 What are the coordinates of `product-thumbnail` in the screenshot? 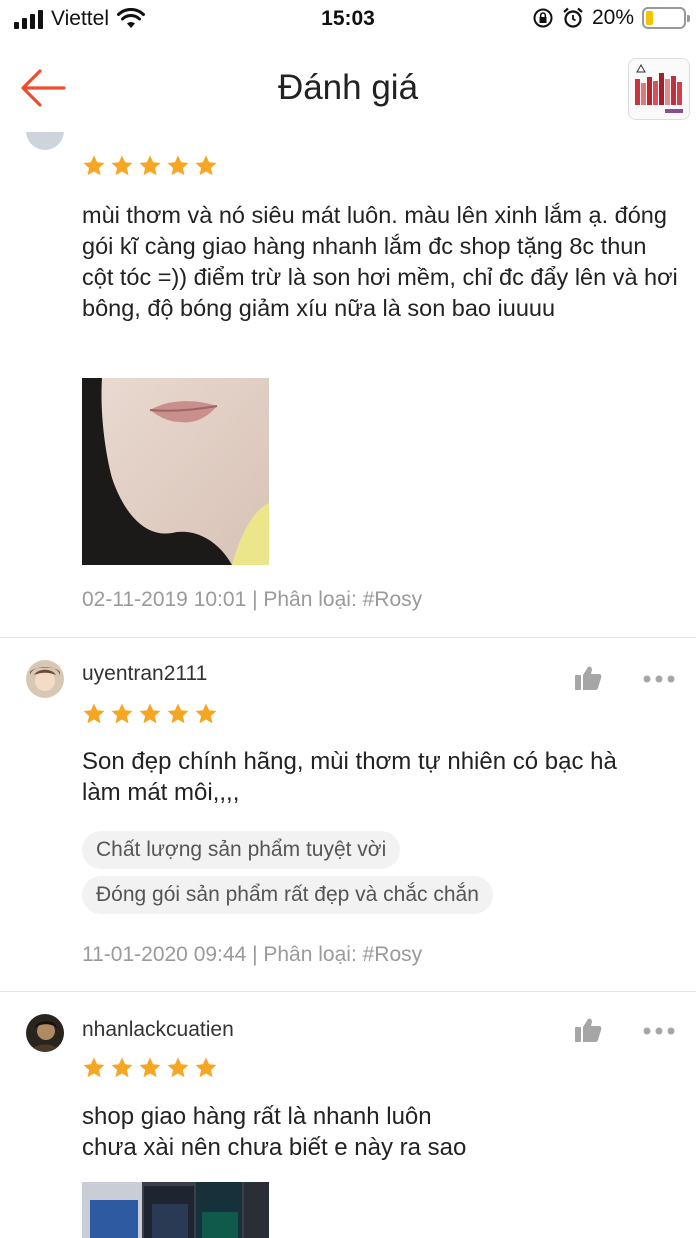 It's located at (659, 89).